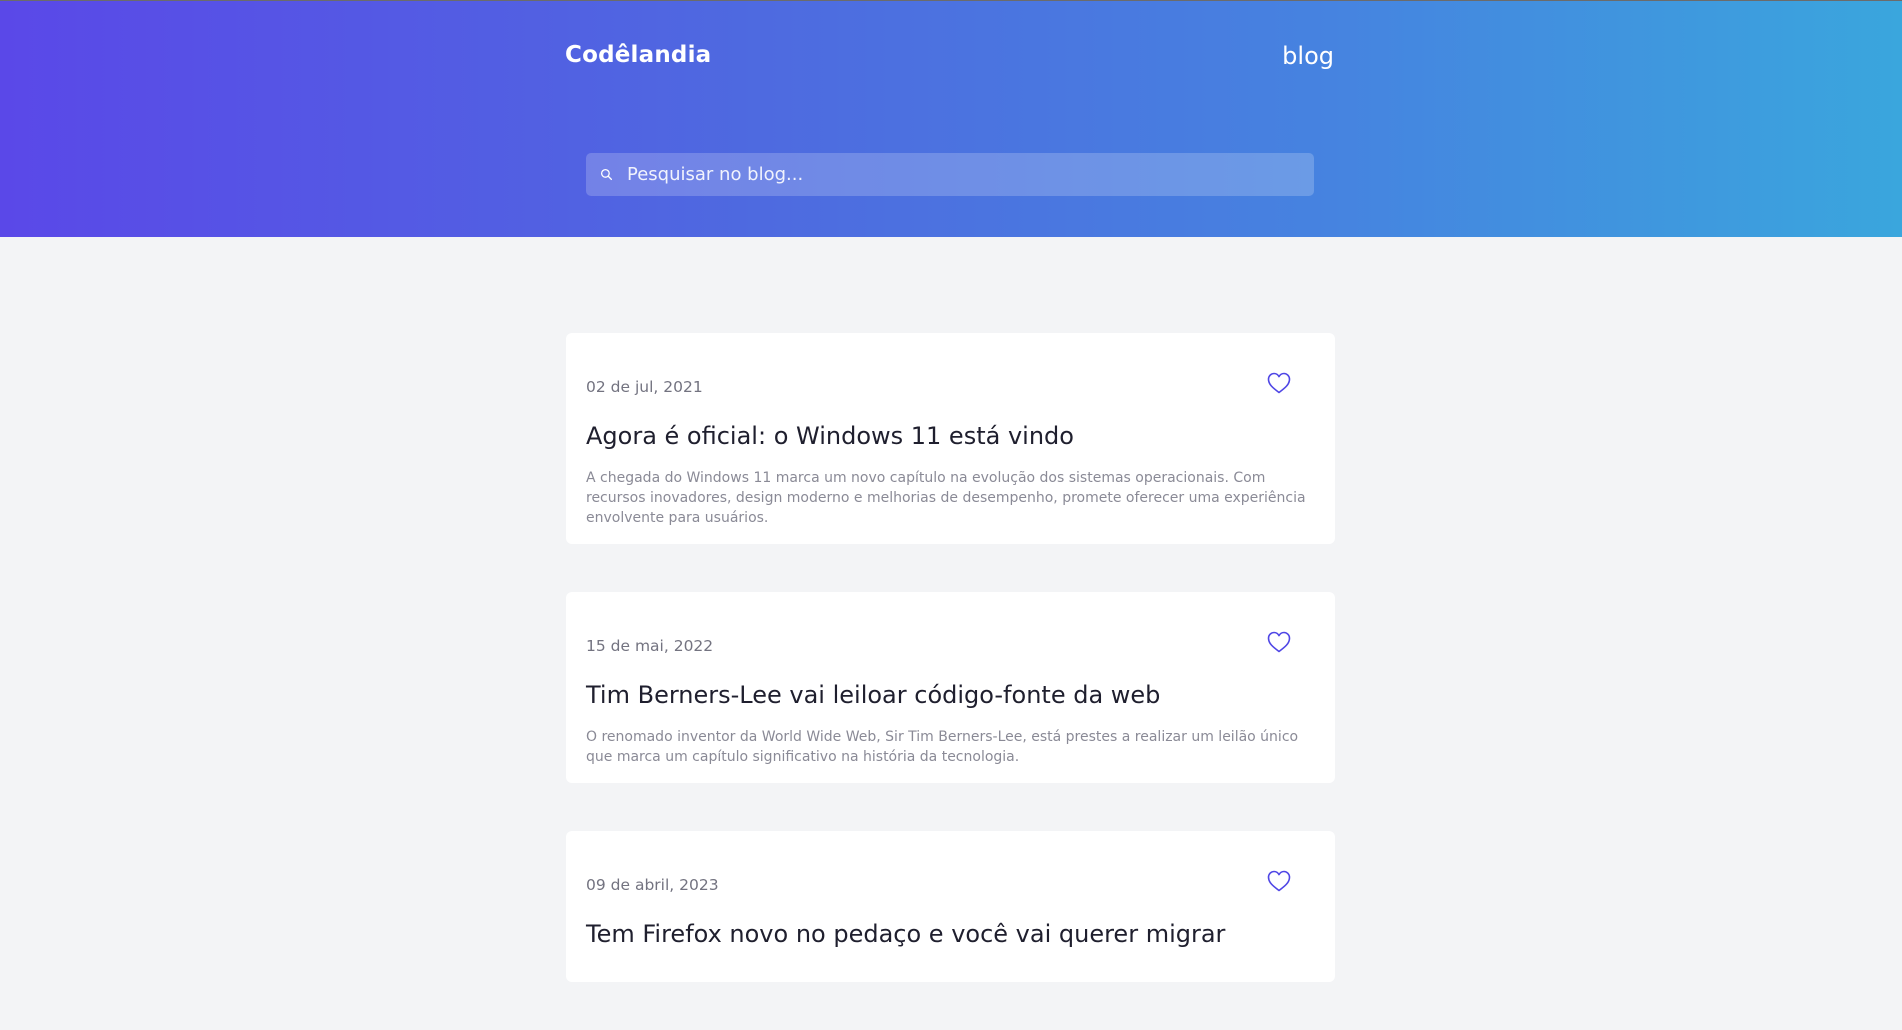 The height and width of the screenshot is (1030, 1902). I want to click on top-border, so click(951, 0).